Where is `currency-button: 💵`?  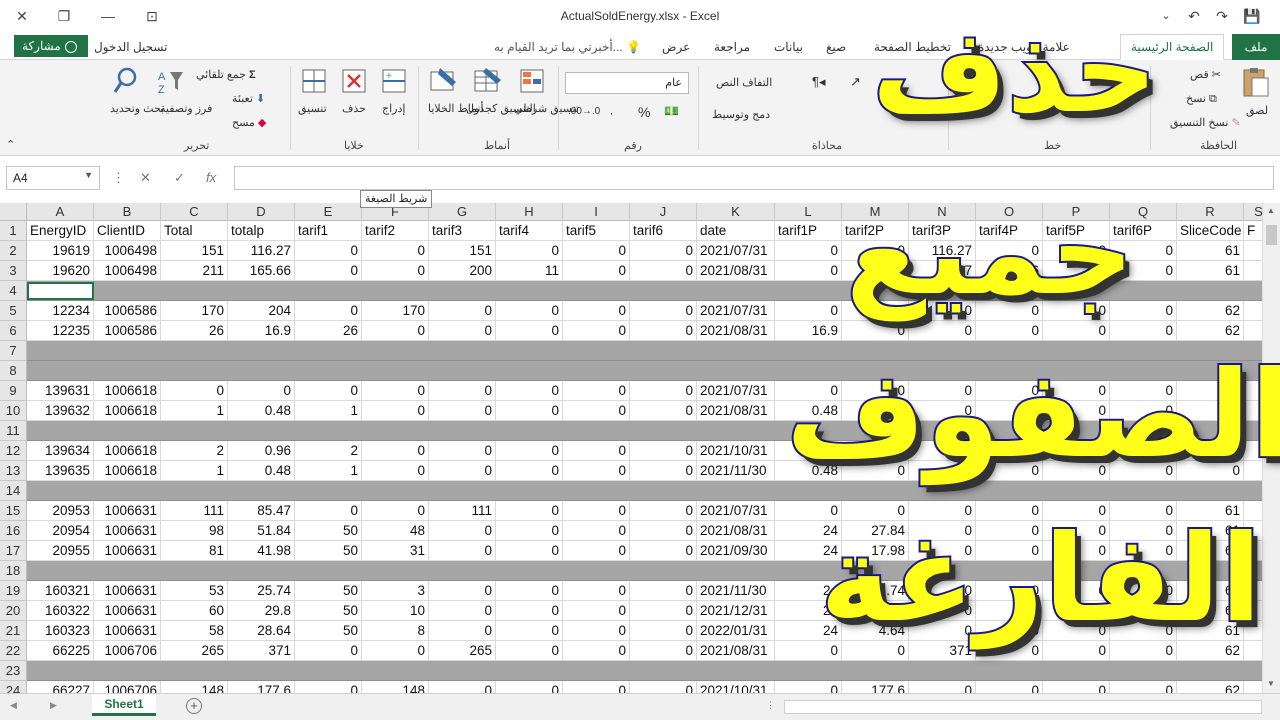
currency-button: 💵 is located at coordinates (671, 111).